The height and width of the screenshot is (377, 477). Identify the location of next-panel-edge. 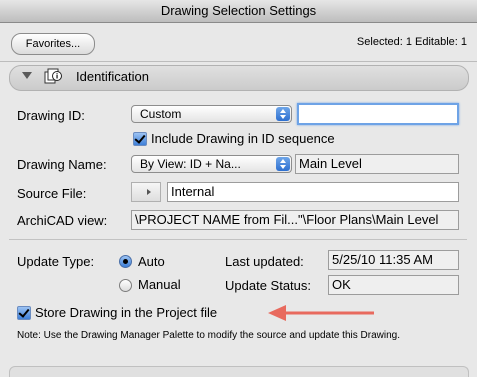
(239, 371).